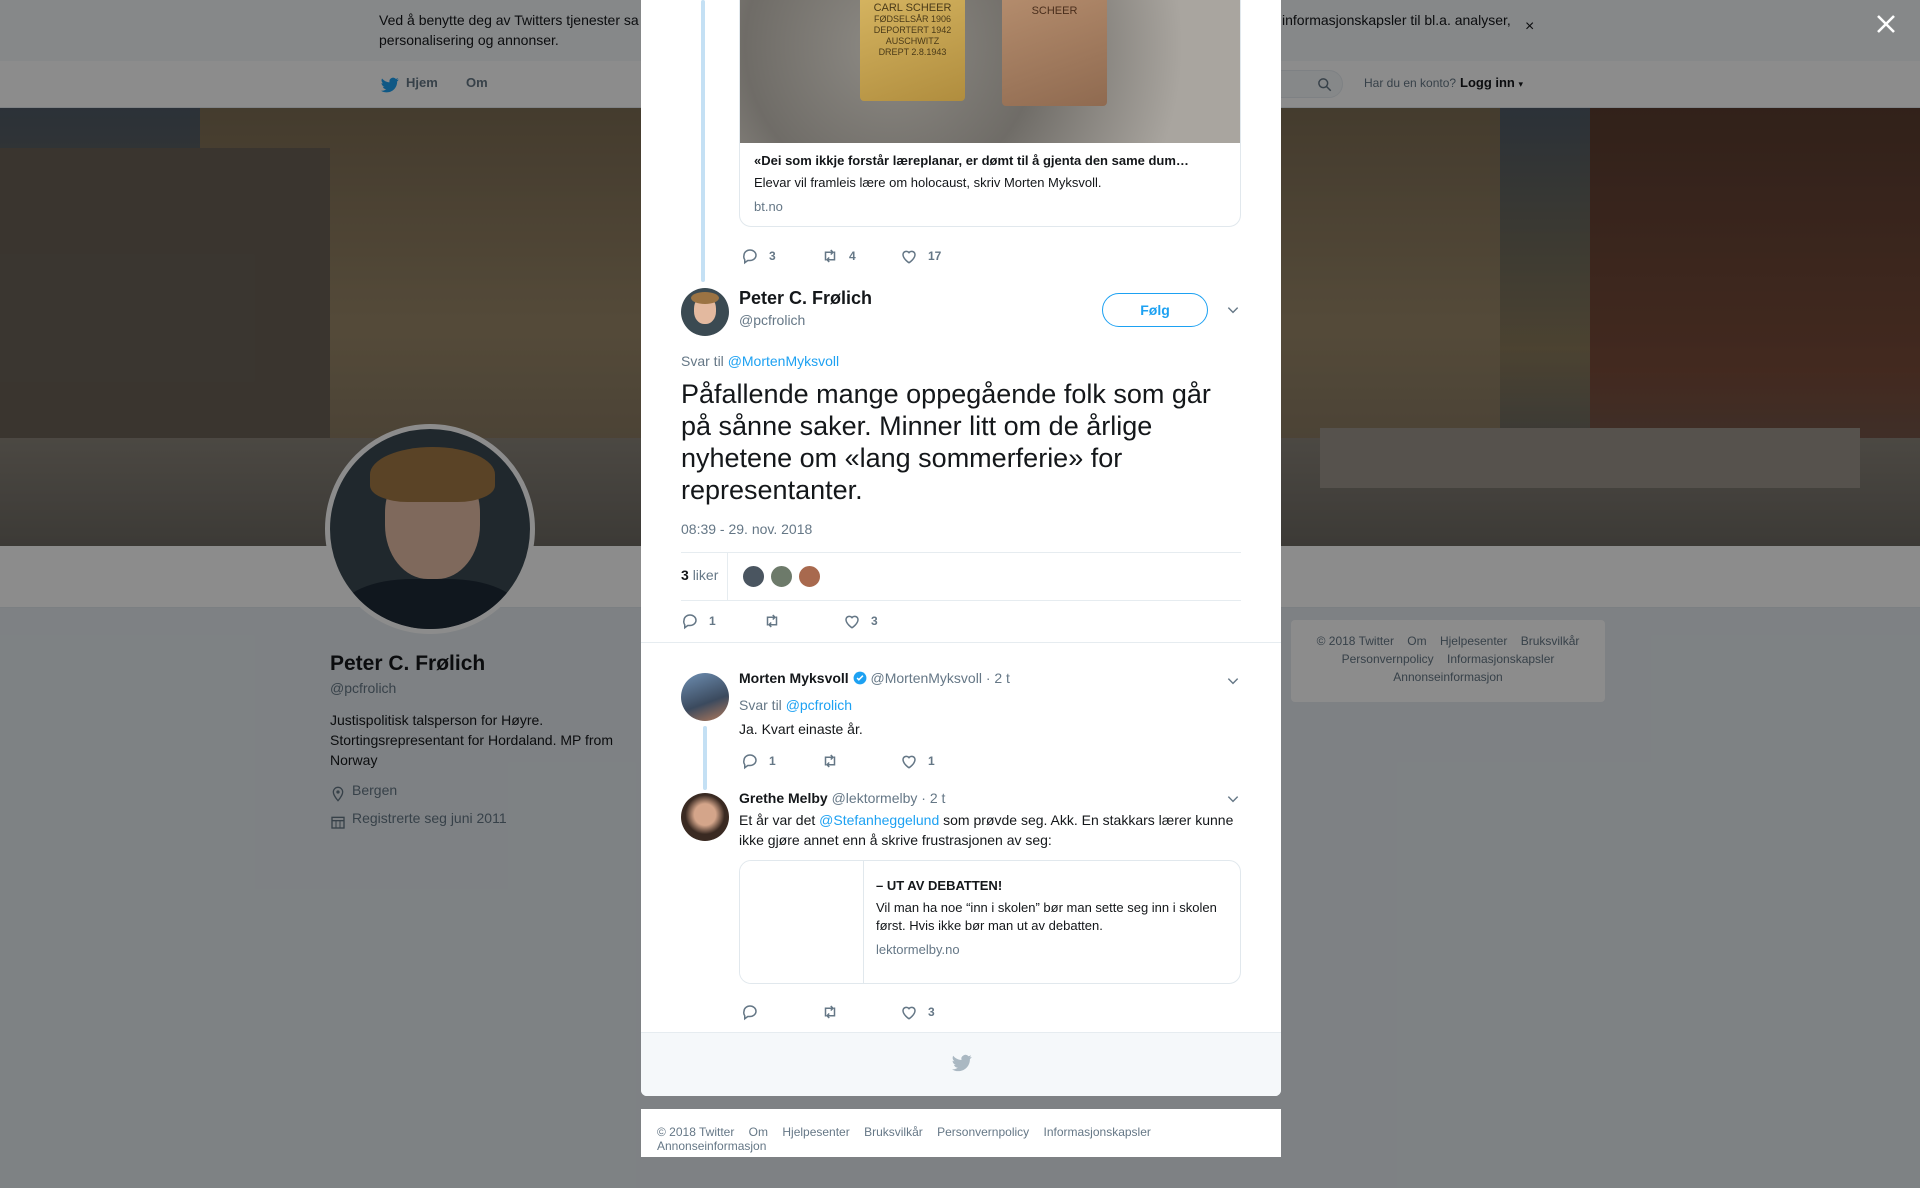 The height and width of the screenshot is (1188, 1920). What do you see at coordinates (768, 206) in the screenshot?
I see `card-domain: bt.no` at bounding box center [768, 206].